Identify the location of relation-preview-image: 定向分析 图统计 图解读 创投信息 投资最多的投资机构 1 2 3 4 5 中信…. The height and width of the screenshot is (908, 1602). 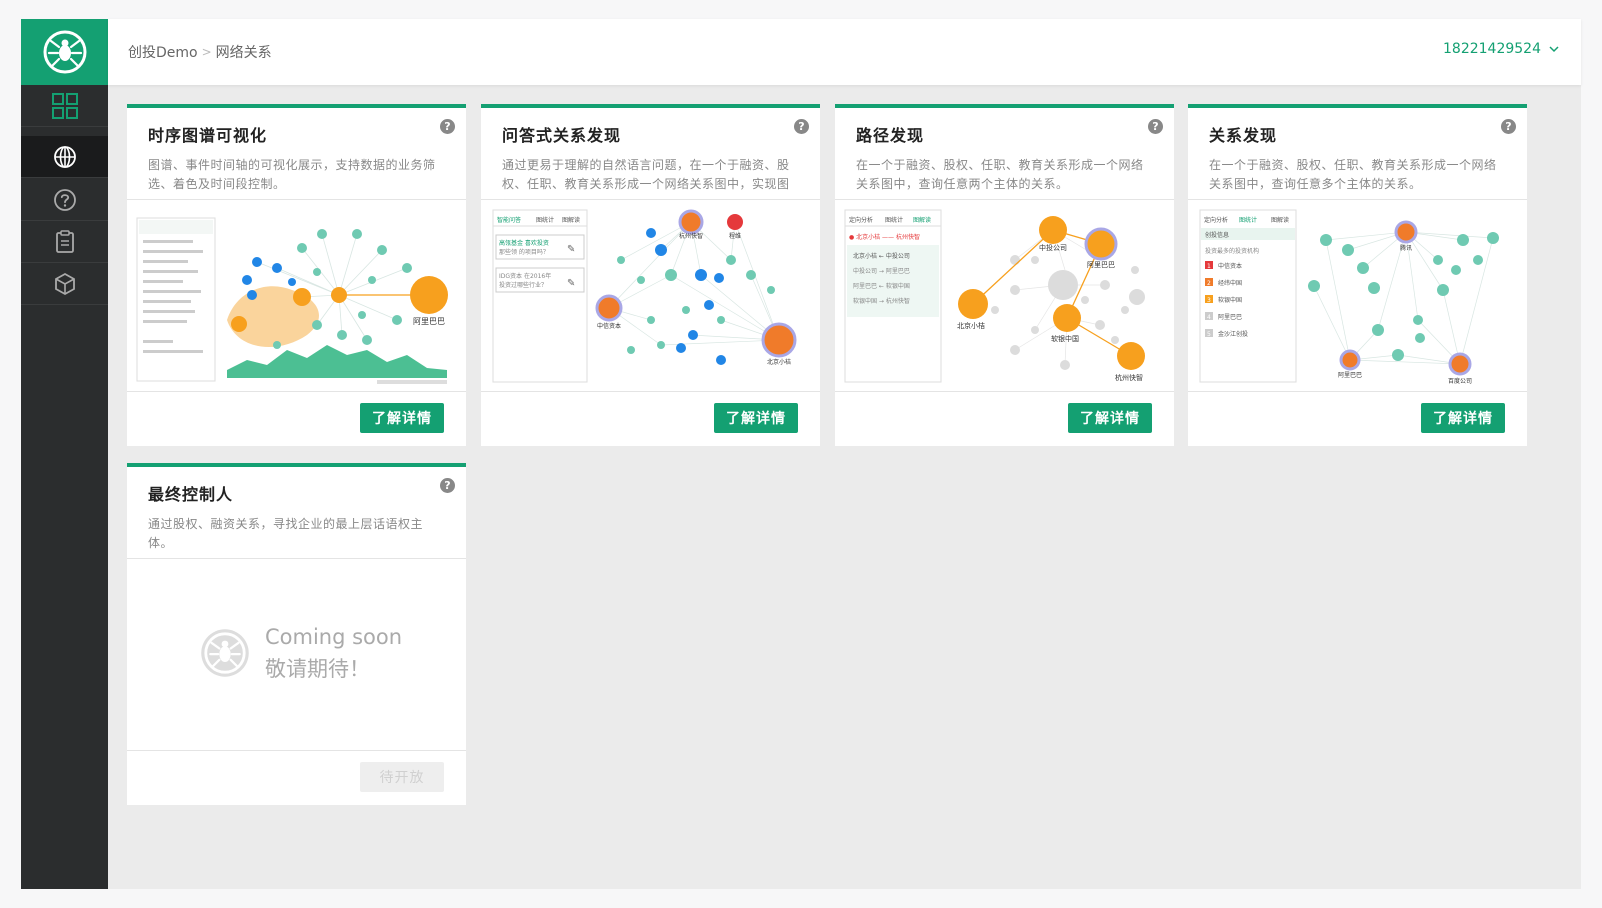
(1349, 297).